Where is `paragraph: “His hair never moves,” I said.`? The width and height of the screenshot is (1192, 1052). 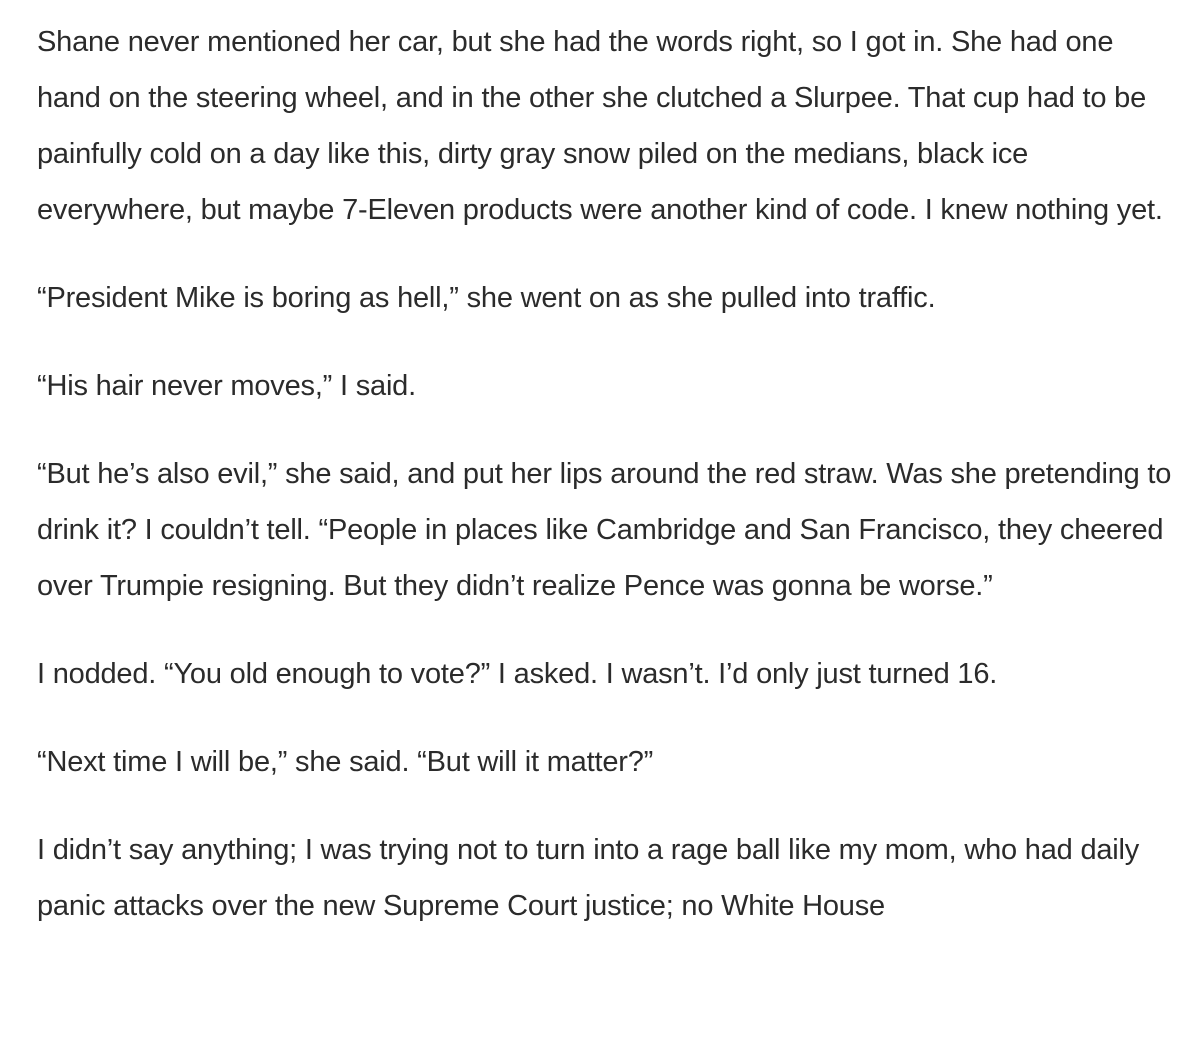
paragraph: “His hair never moves,” I said. is located at coordinates (226, 386).